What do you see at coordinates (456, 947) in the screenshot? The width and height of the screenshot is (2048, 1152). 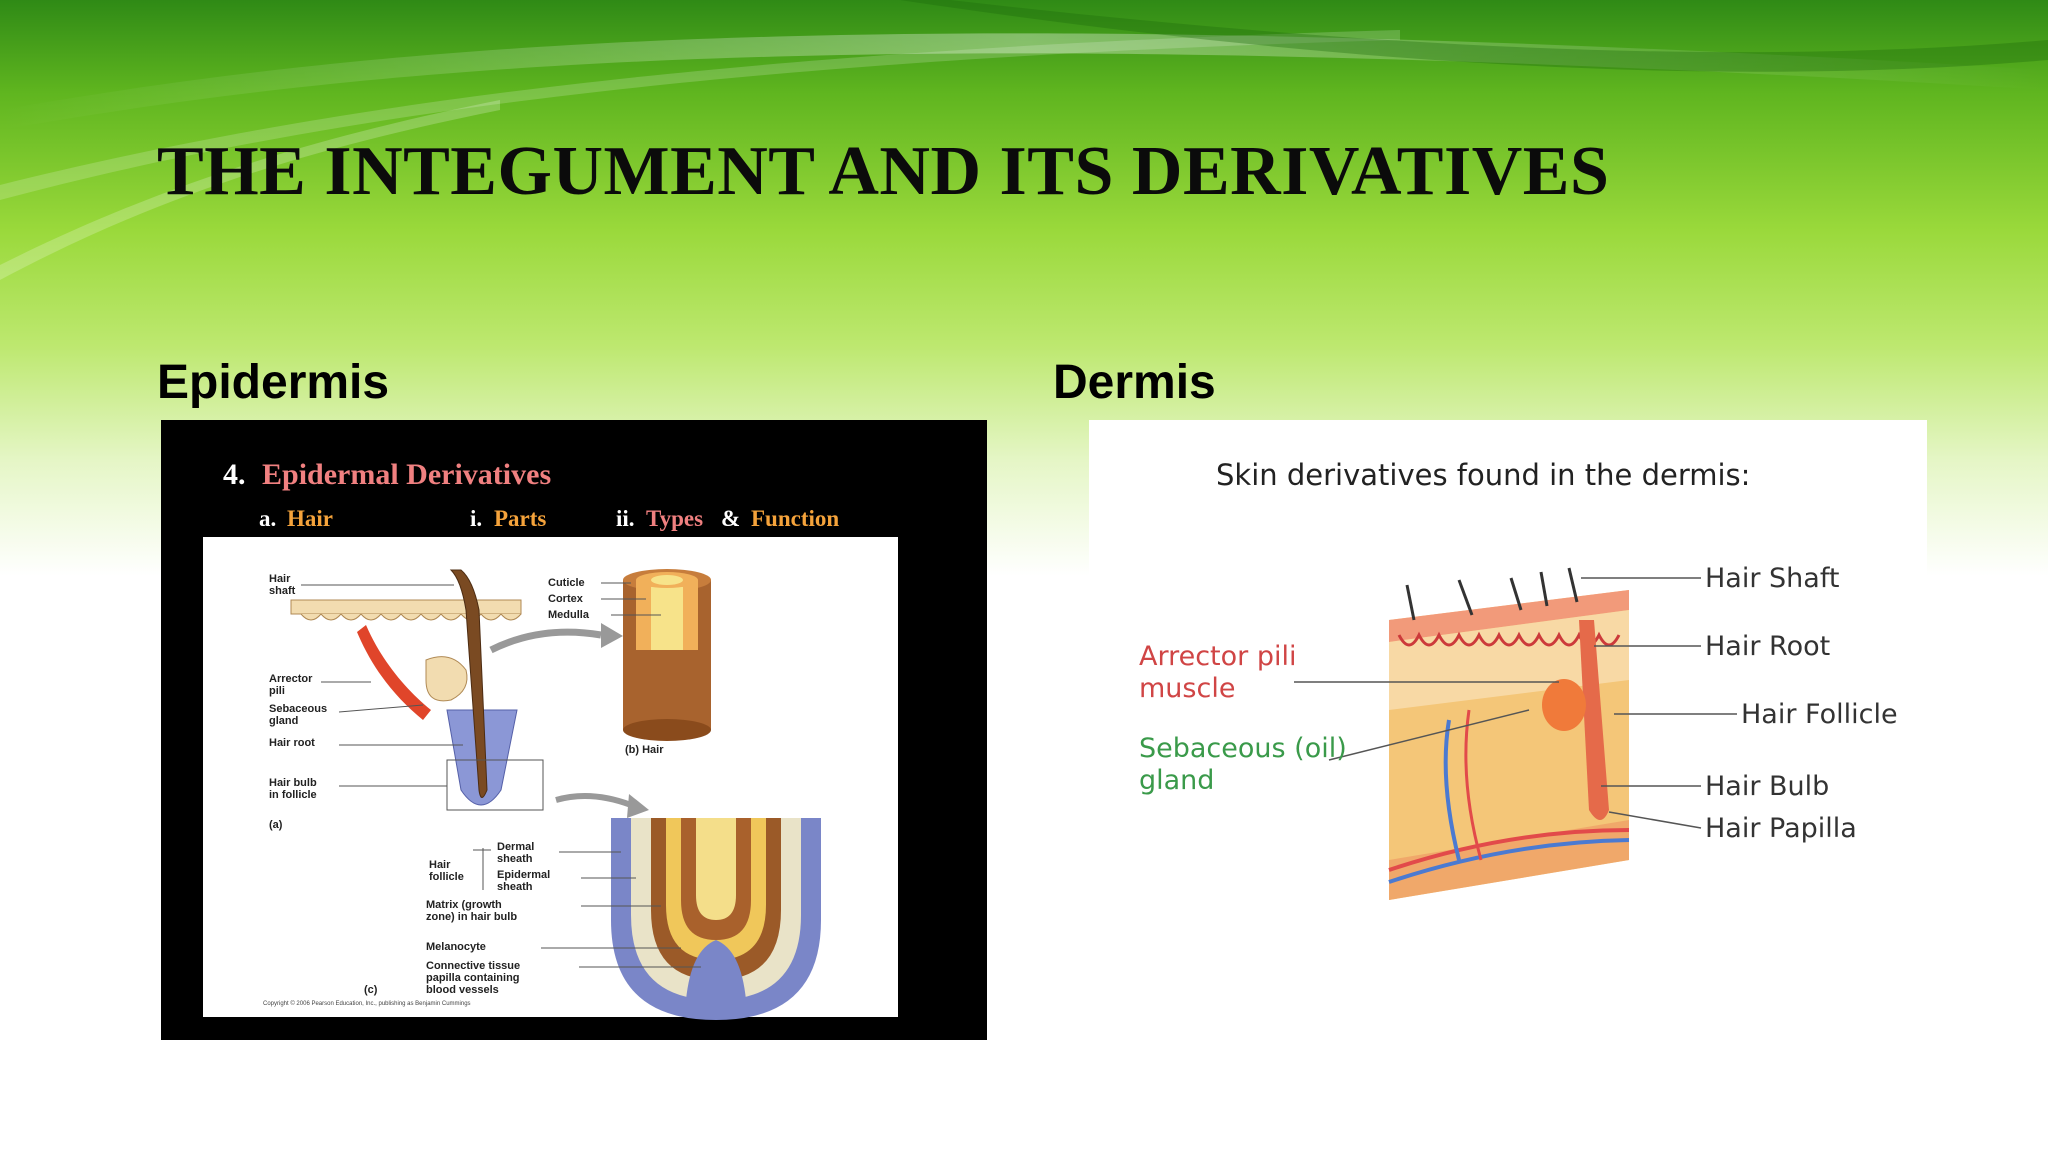 I see `svg-text: Melanocyte` at bounding box center [456, 947].